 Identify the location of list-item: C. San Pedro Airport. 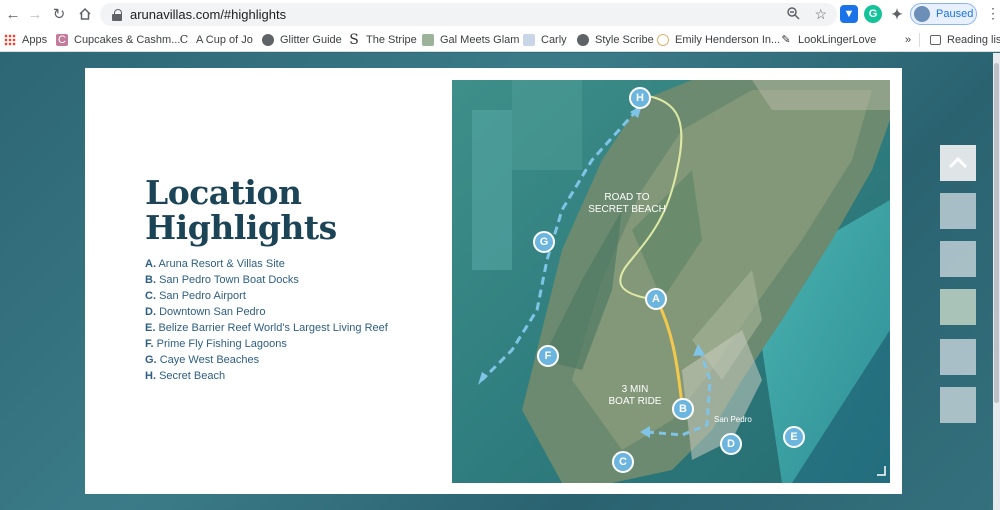
(195, 296).